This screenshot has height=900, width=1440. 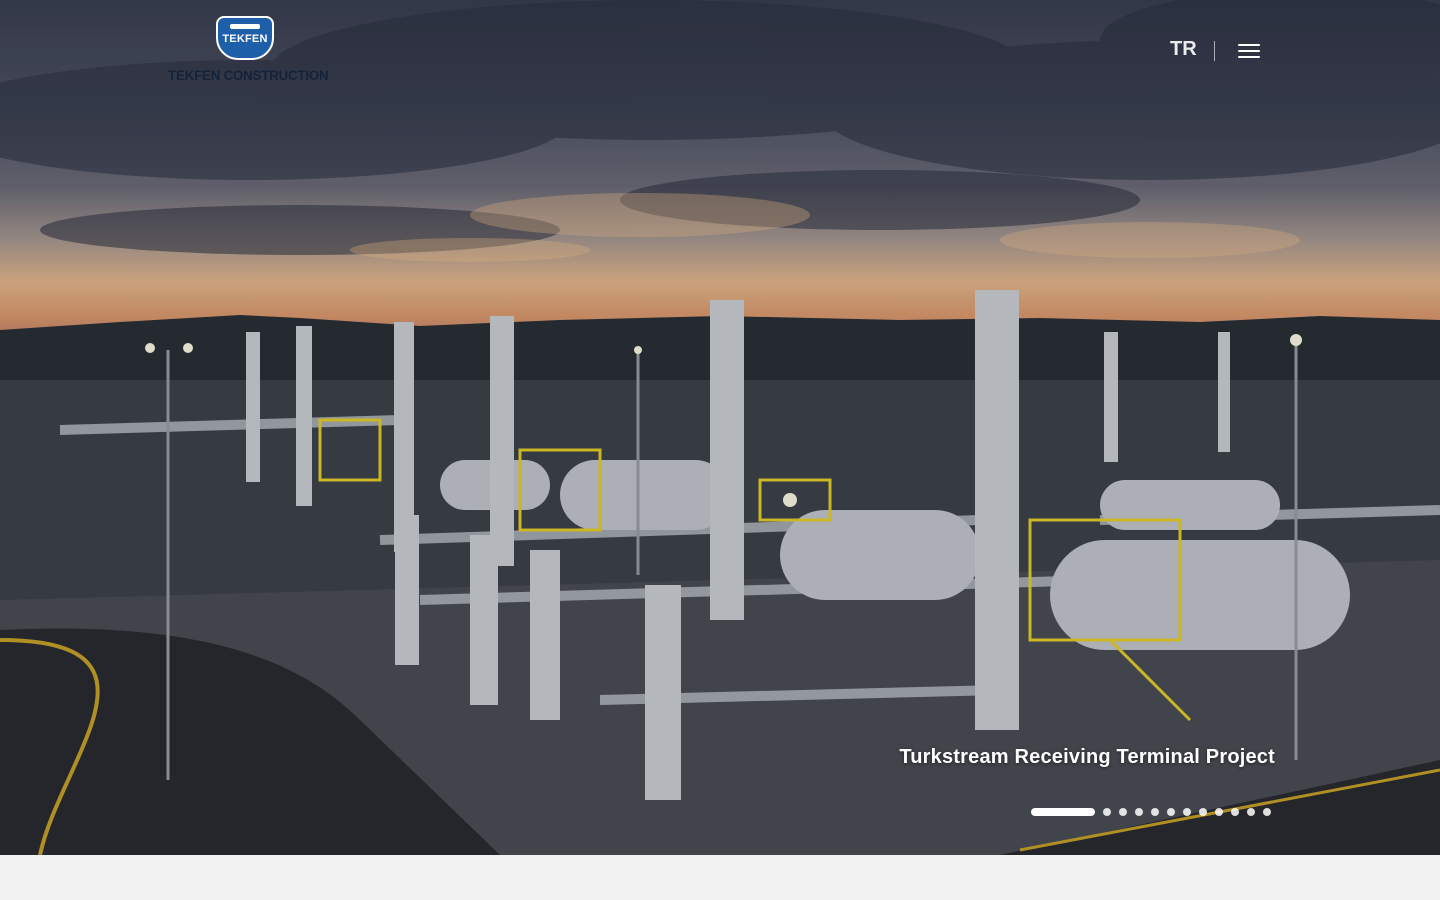 What do you see at coordinates (720, 877) in the screenshot?
I see `page-content-start` at bounding box center [720, 877].